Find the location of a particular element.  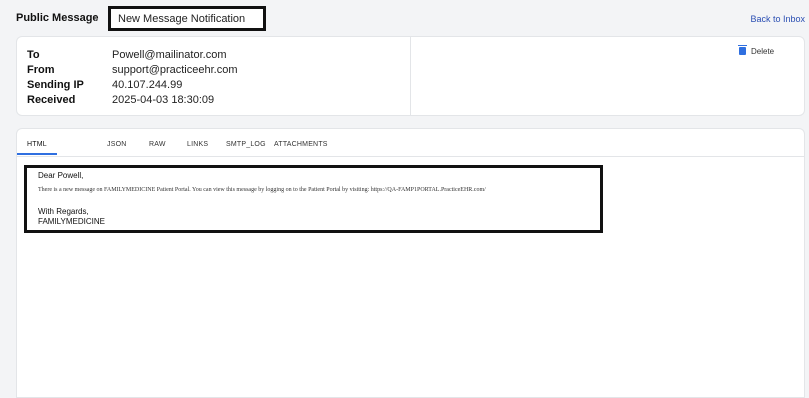

tab-html: HTML is located at coordinates (37, 144).